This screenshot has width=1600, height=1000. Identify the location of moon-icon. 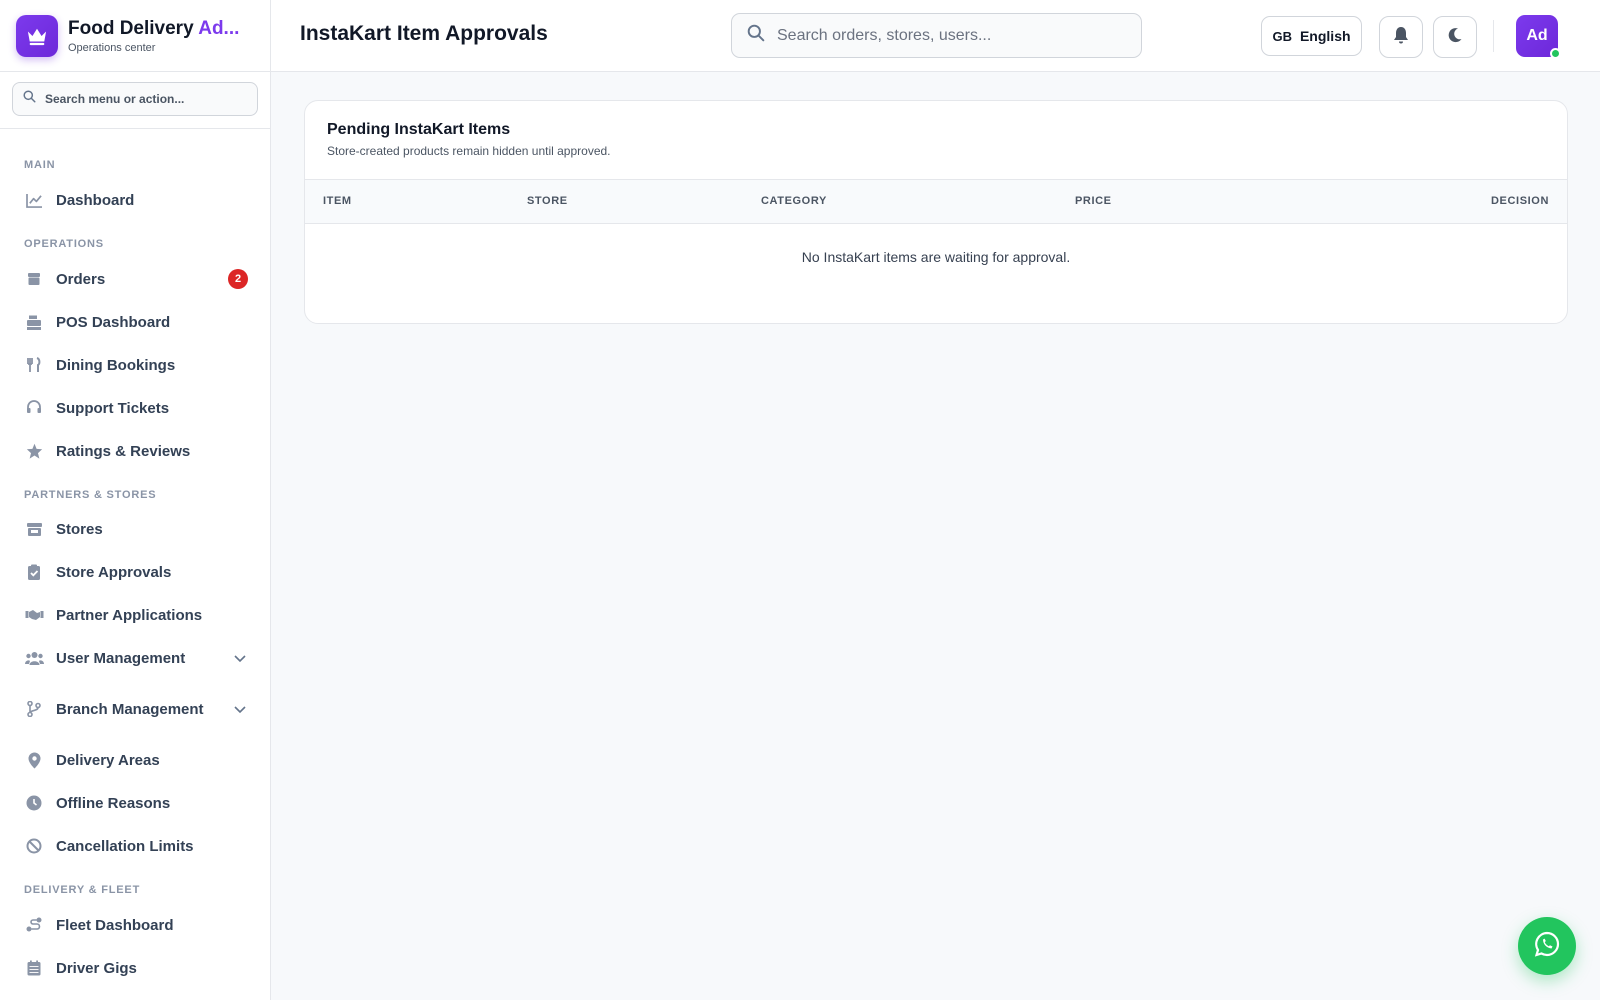
(1455, 37).